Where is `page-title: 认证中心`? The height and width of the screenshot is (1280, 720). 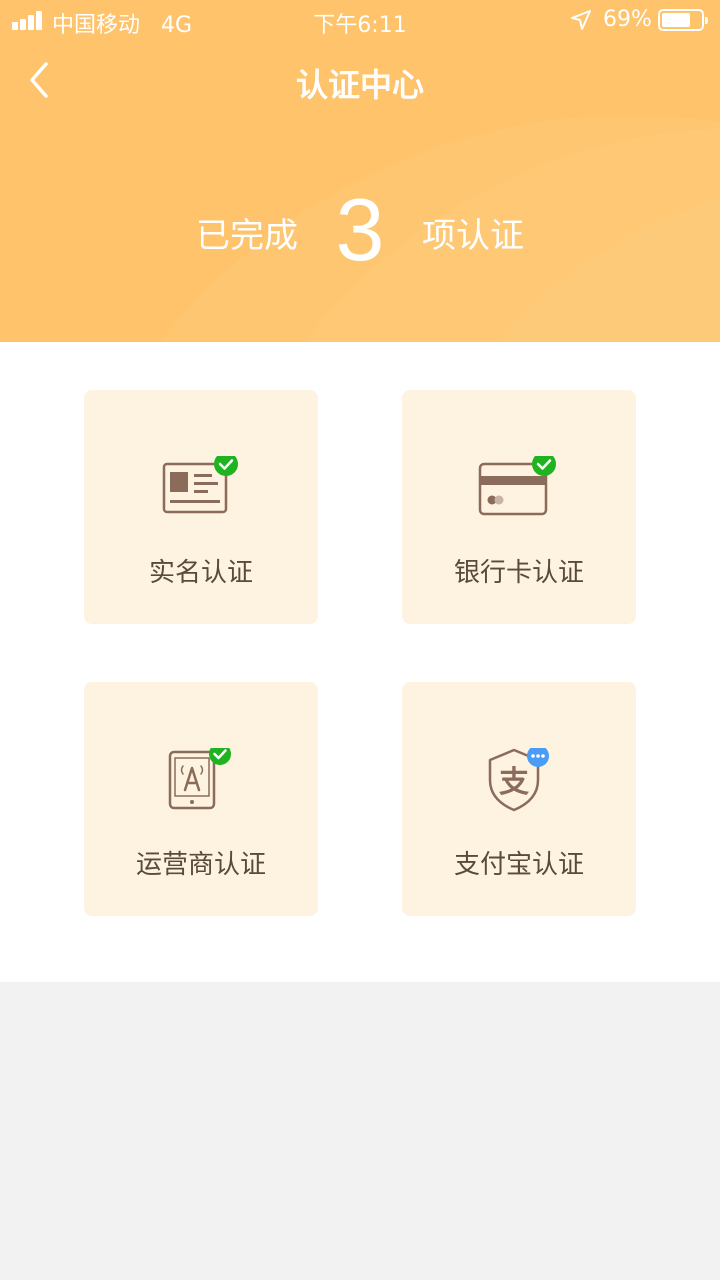
page-title: 认证中心 is located at coordinates (359, 85).